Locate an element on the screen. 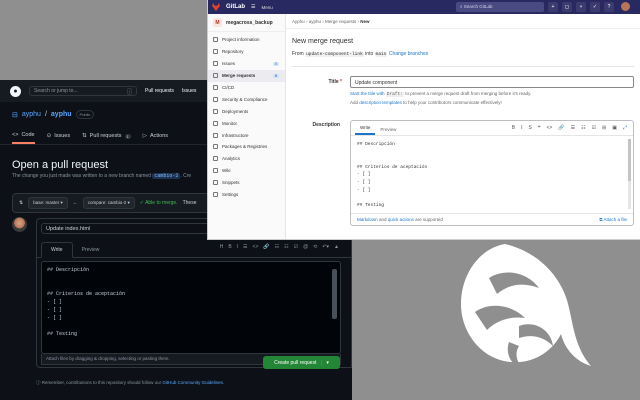  sidebar-item-analytics: Analytics is located at coordinates (246, 159).